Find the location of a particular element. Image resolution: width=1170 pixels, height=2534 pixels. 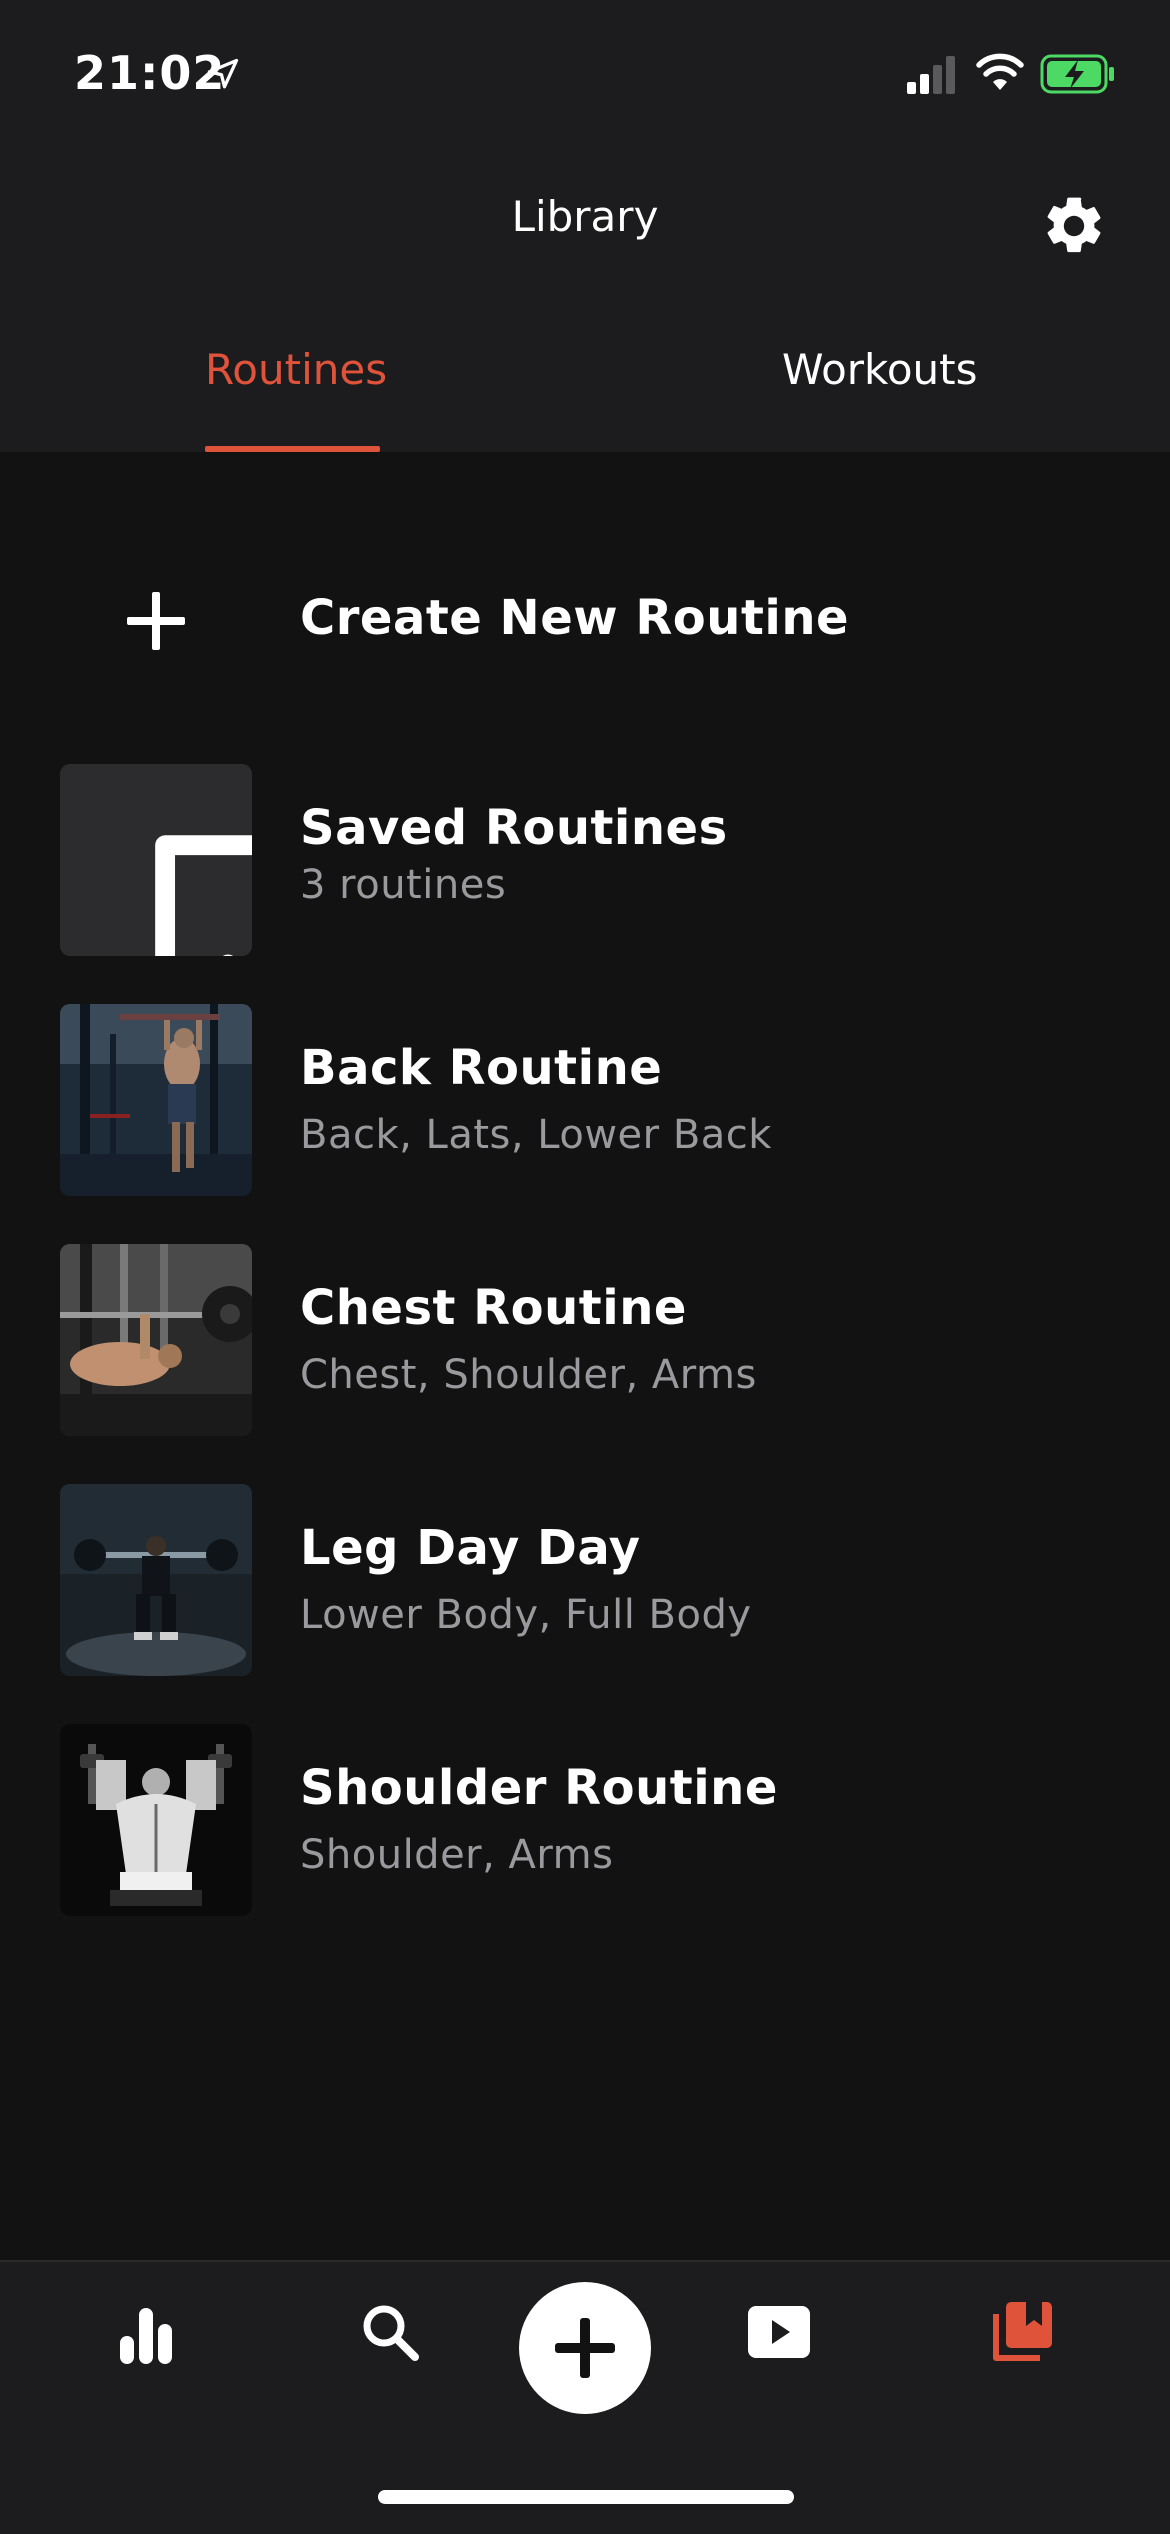

routine-item-chest: Chest Routine Chest, Shoulder, Arms is located at coordinates (585, 1342).